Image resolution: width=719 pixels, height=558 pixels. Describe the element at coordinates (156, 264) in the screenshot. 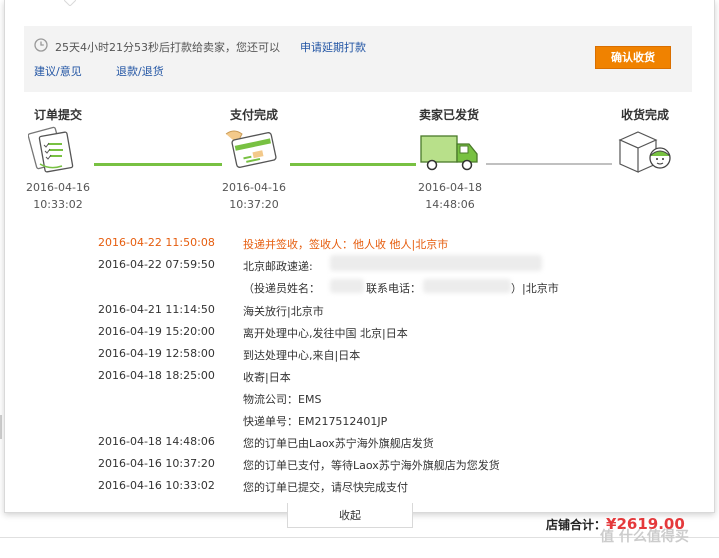

I see `log-time: 2016-04-22 07:59:50` at that location.